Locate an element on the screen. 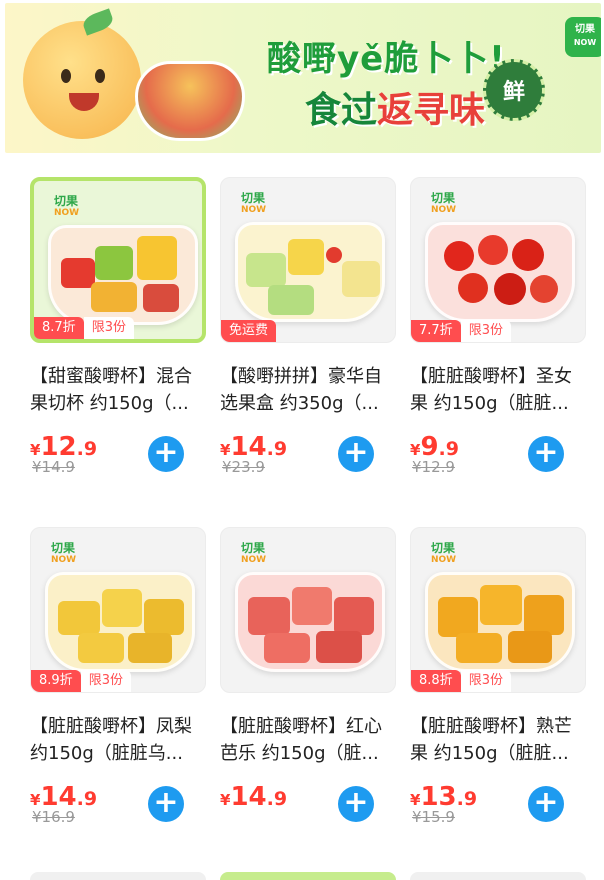  original-price: ¥23.9 is located at coordinates (243, 467).